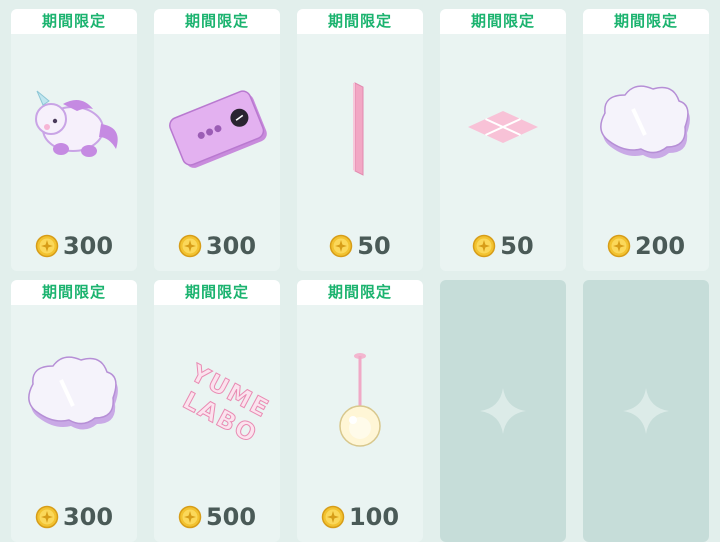 The height and width of the screenshot is (542, 720). What do you see at coordinates (660, 246) in the screenshot?
I see `price-value: 200` at bounding box center [660, 246].